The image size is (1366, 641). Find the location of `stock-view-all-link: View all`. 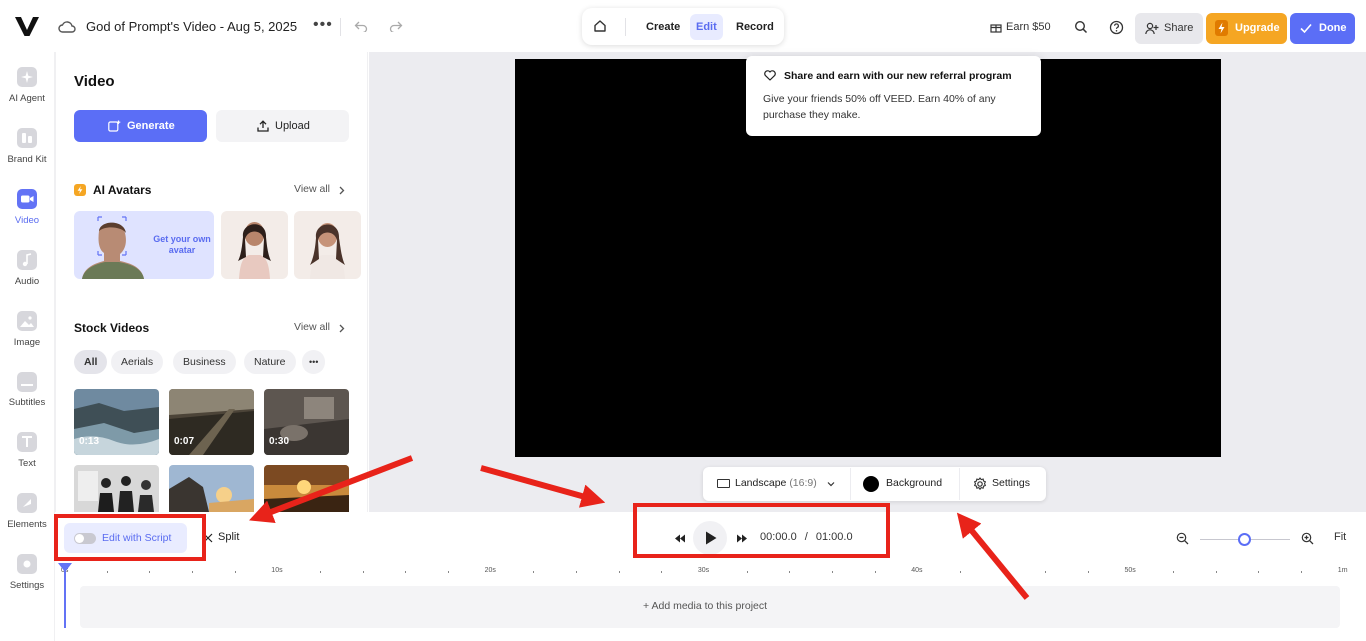

stock-view-all-link: View all is located at coordinates (312, 327).